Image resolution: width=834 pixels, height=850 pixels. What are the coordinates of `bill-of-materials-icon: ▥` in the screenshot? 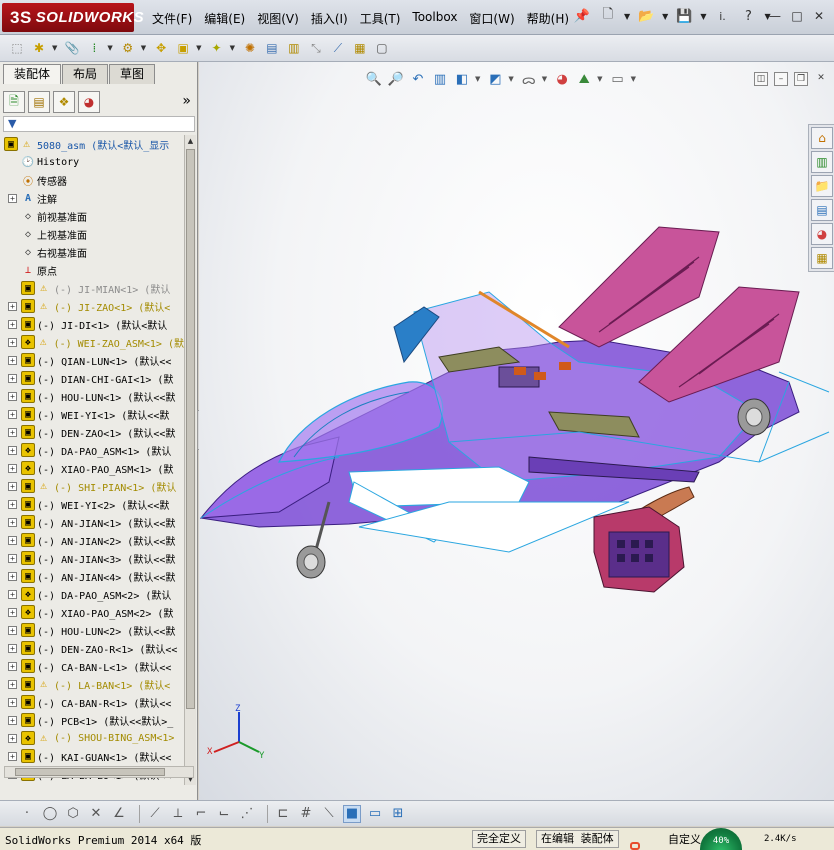 It's located at (294, 48).